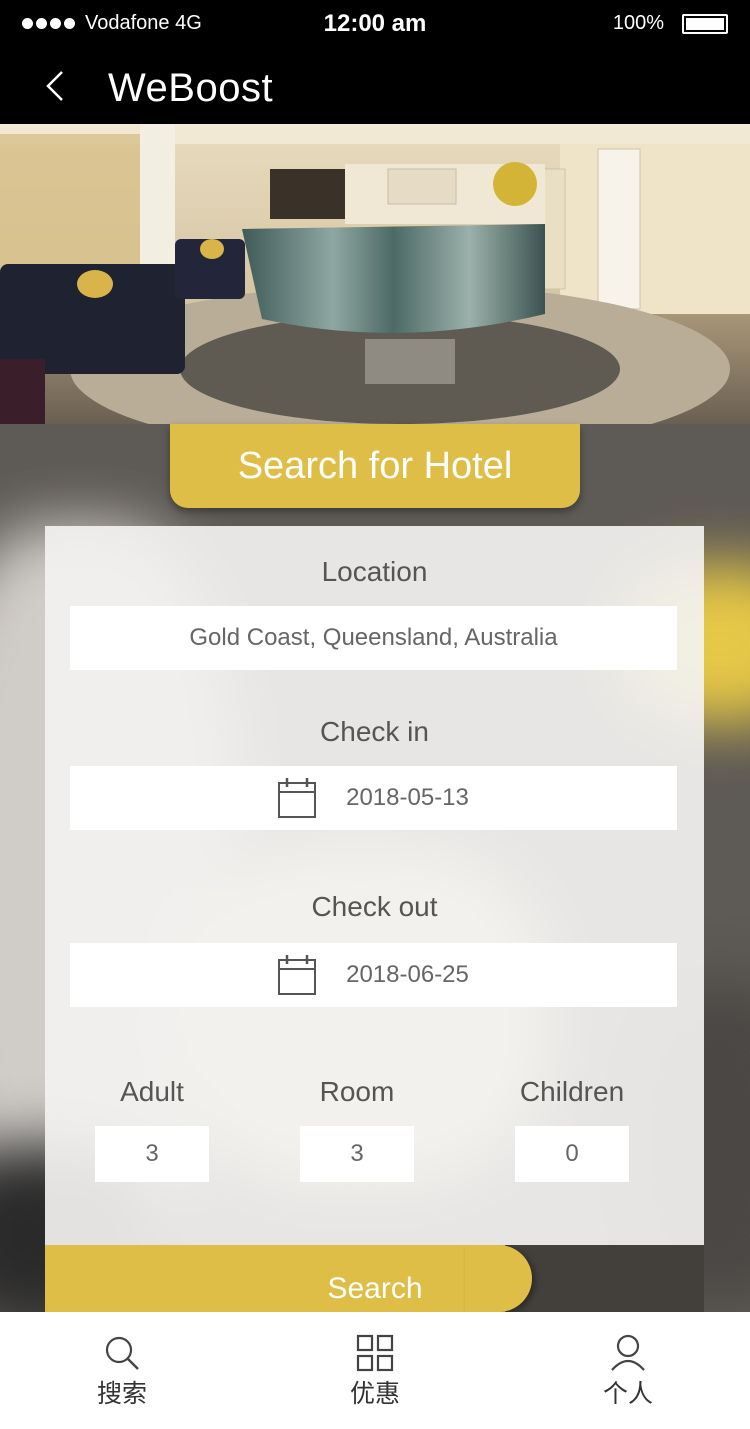  What do you see at coordinates (407, 974) in the screenshot?
I see `checkout-value: 2018-06-25` at bounding box center [407, 974].